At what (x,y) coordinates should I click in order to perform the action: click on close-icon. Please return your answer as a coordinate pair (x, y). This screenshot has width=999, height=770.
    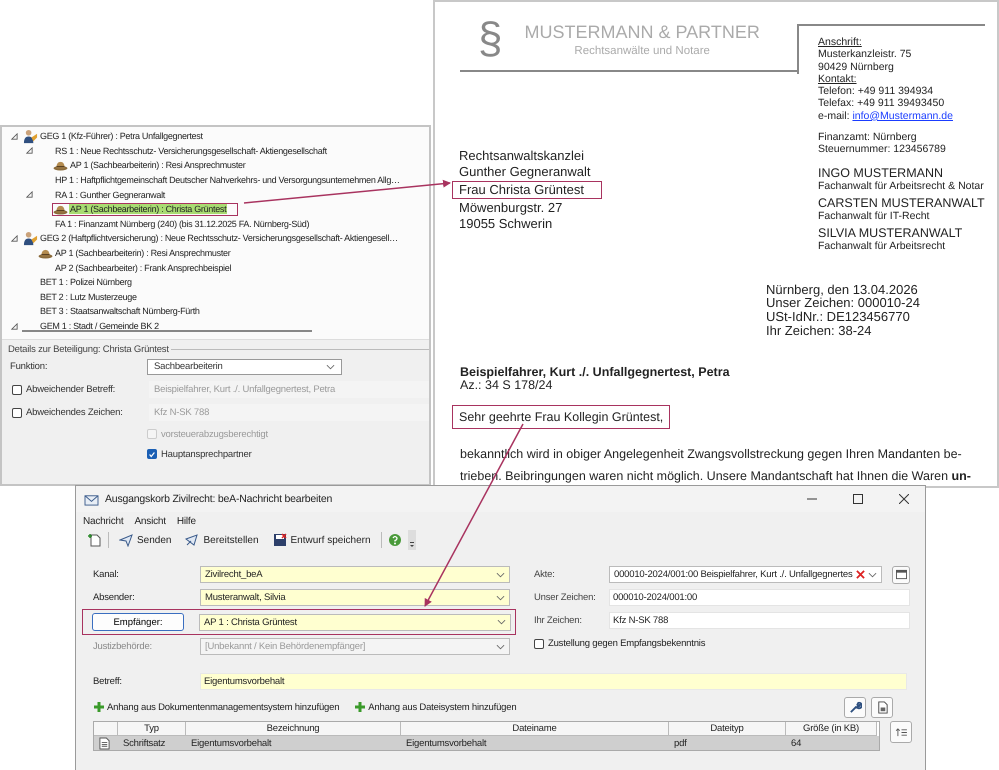
    Looking at the image, I should click on (904, 499).